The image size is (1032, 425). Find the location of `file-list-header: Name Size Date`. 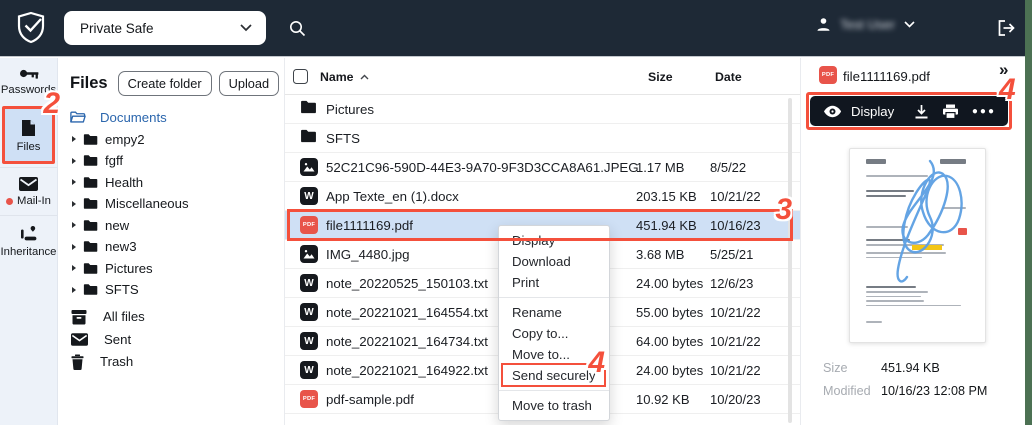

file-list-header: Name Size Date is located at coordinates (542, 76).